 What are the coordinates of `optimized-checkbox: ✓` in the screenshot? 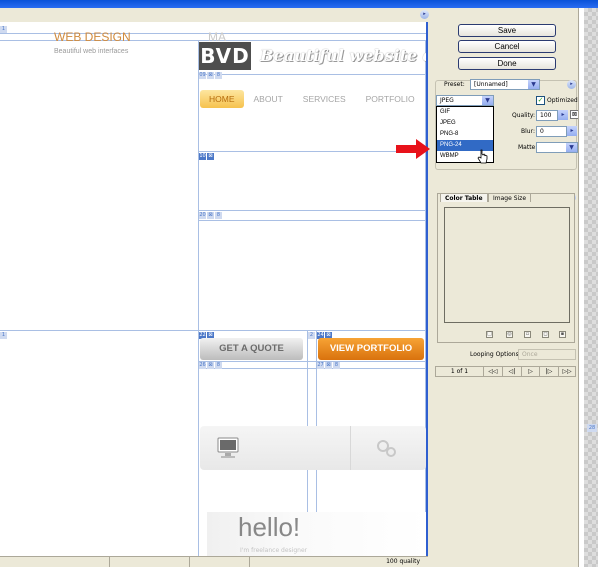 It's located at (540, 100).